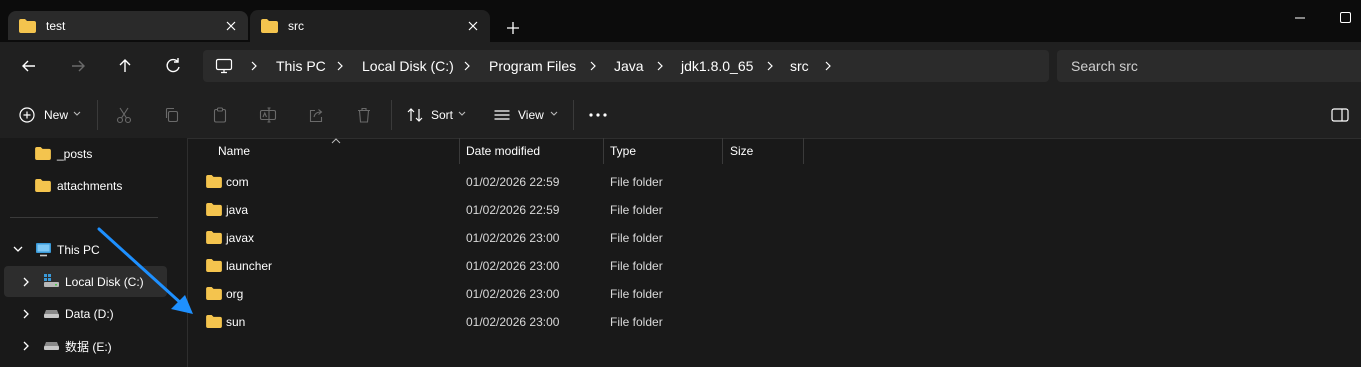 The width and height of the screenshot is (1361, 367). Describe the element at coordinates (88, 346) in the screenshot. I see `sidebar-item-data-e: 数据 (E:)` at that location.